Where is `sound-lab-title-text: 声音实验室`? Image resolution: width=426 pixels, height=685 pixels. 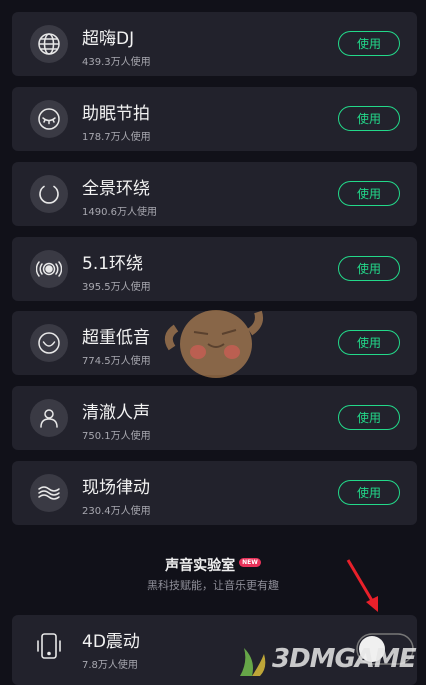
sound-lab-title-text: 声音实验室 is located at coordinates (200, 566).